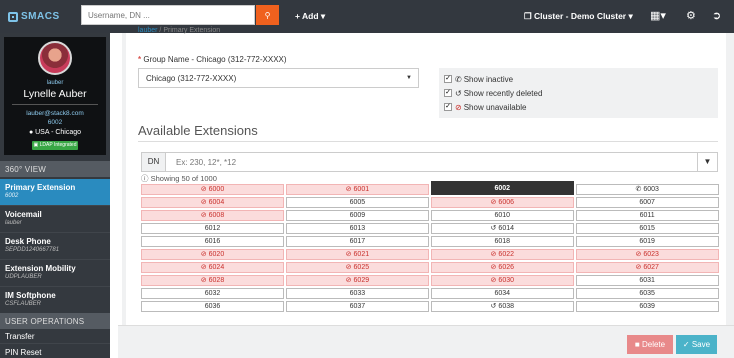  Describe the element at coordinates (357, 228) in the screenshot. I see `extension-cell: 6013` at that location.